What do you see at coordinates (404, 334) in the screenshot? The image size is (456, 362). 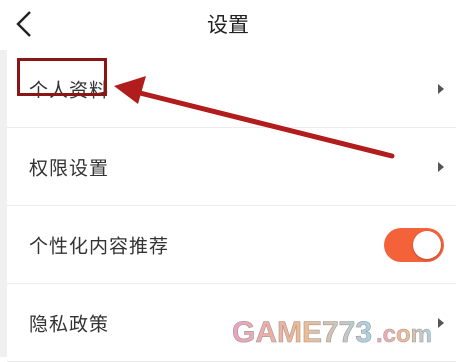 I see `svg-text: .com` at bounding box center [404, 334].